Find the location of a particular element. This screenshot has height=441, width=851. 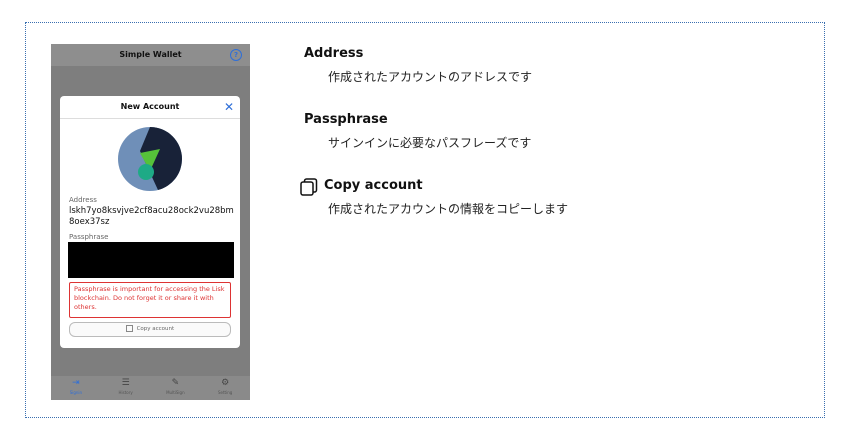

passphrase-label: Passphrase is located at coordinates (89, 237).